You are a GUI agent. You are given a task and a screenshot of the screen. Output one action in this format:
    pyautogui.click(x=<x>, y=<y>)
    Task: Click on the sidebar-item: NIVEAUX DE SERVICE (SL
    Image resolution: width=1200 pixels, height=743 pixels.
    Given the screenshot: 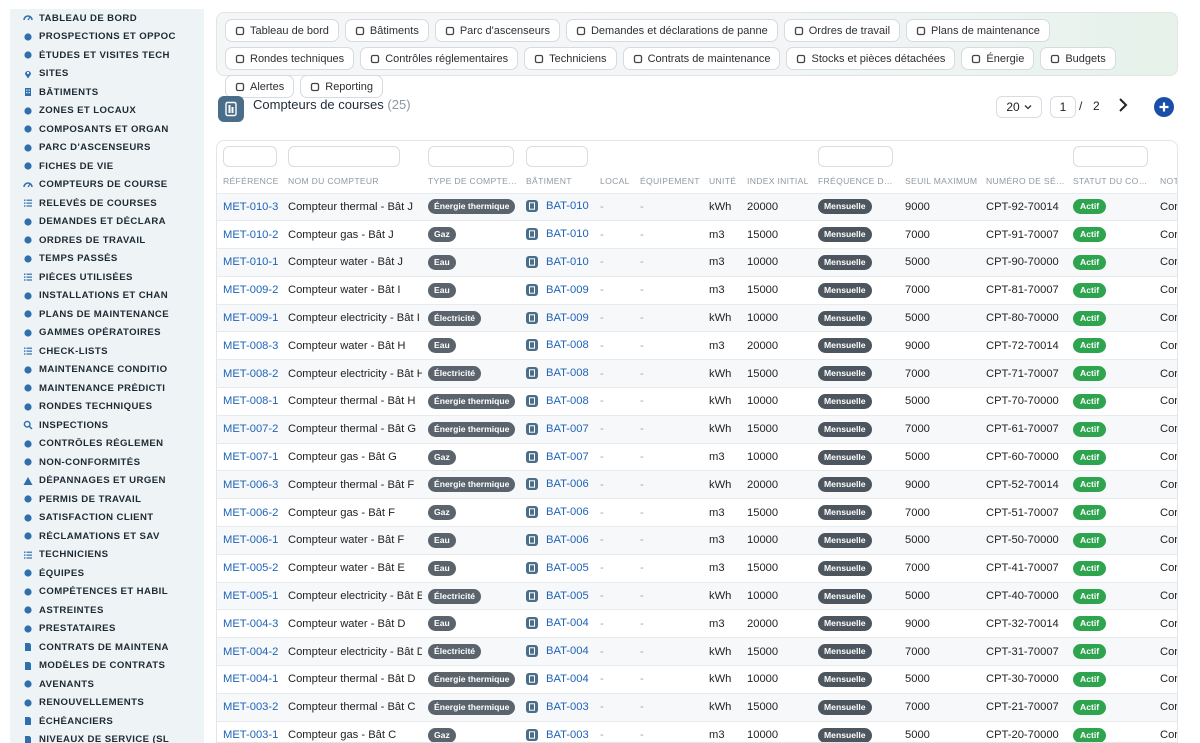 What is the action you would take?
    pyautogui.click(x=107, y=737)
    